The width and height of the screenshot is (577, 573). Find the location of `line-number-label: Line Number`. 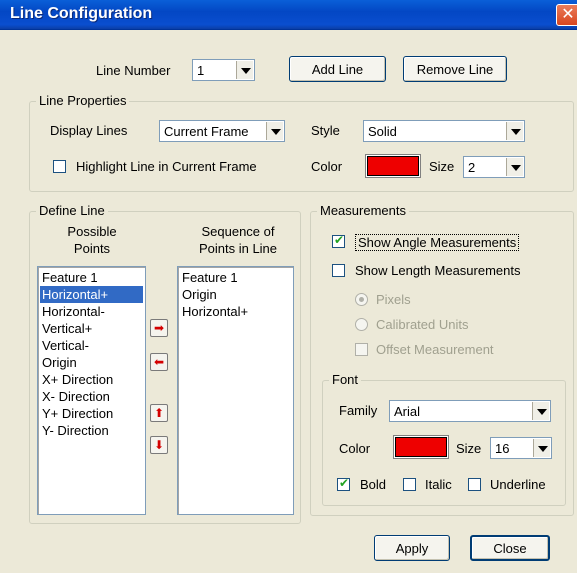

line-number-label: Line Number is located at coordinates (133, 70).